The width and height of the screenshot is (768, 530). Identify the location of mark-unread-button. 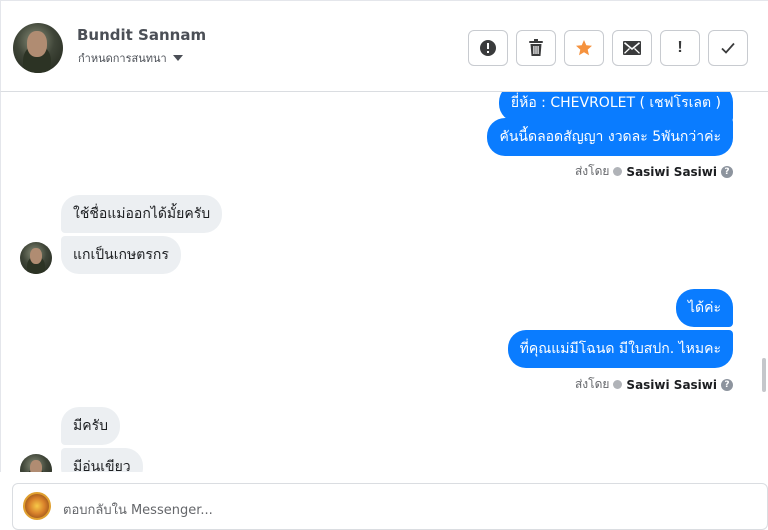
(632, 48).